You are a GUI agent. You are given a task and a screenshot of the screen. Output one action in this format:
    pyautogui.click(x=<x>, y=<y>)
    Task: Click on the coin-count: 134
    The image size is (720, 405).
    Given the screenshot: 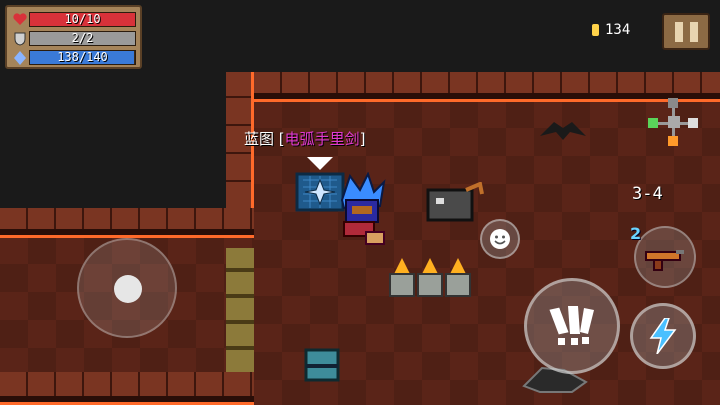 What is the action you would take?
    pyautogui.click(x=618, y=30)
    